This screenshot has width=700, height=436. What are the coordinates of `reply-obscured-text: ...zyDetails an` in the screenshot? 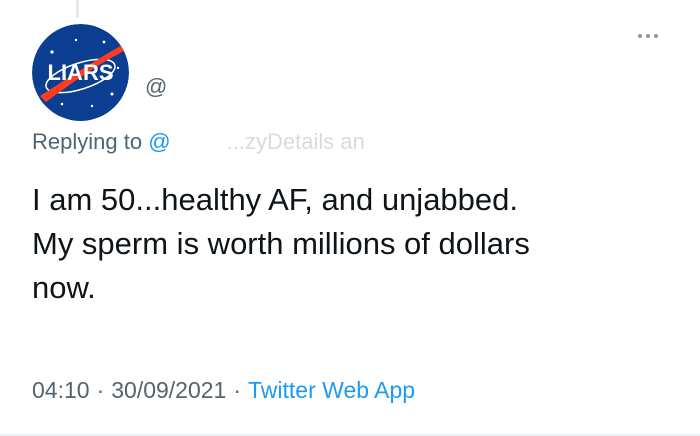 It's located at (295, 141).